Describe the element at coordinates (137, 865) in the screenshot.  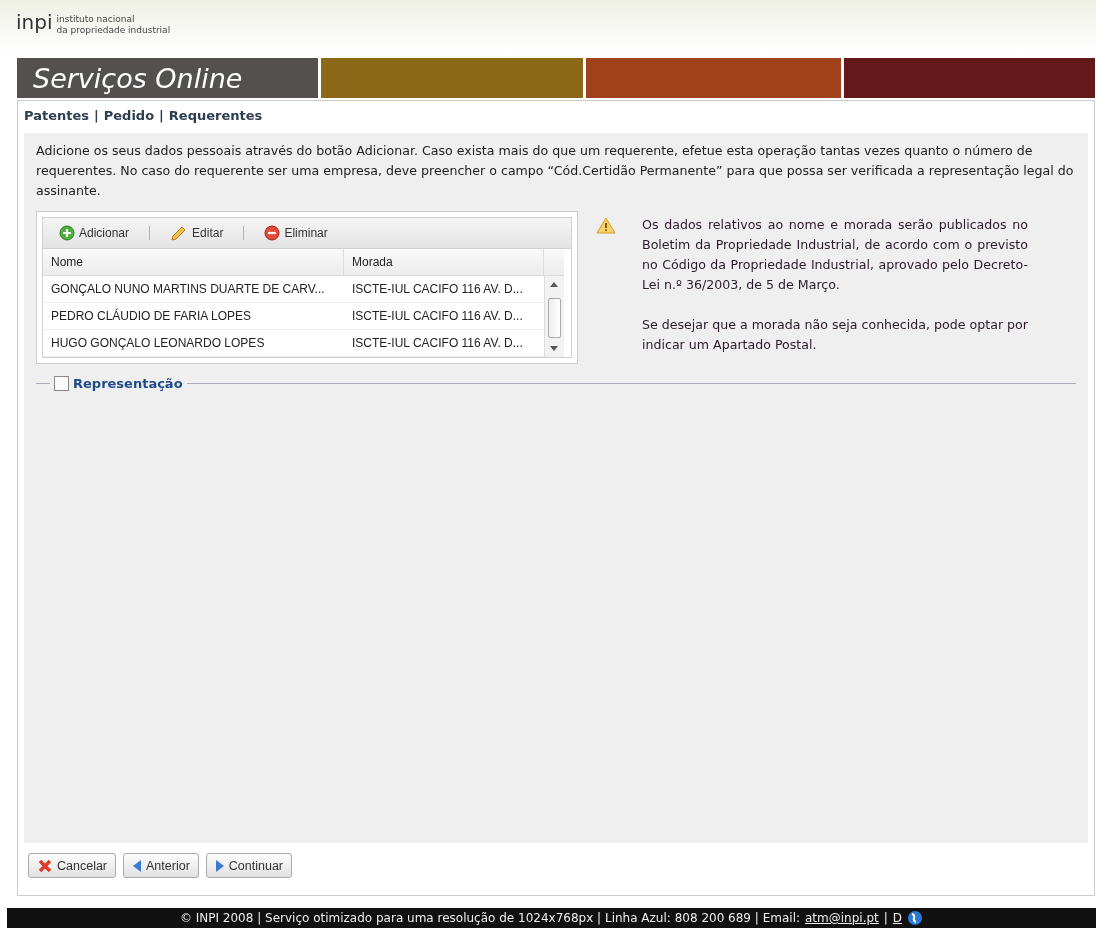
I see `left-triangle-icon` at that location.